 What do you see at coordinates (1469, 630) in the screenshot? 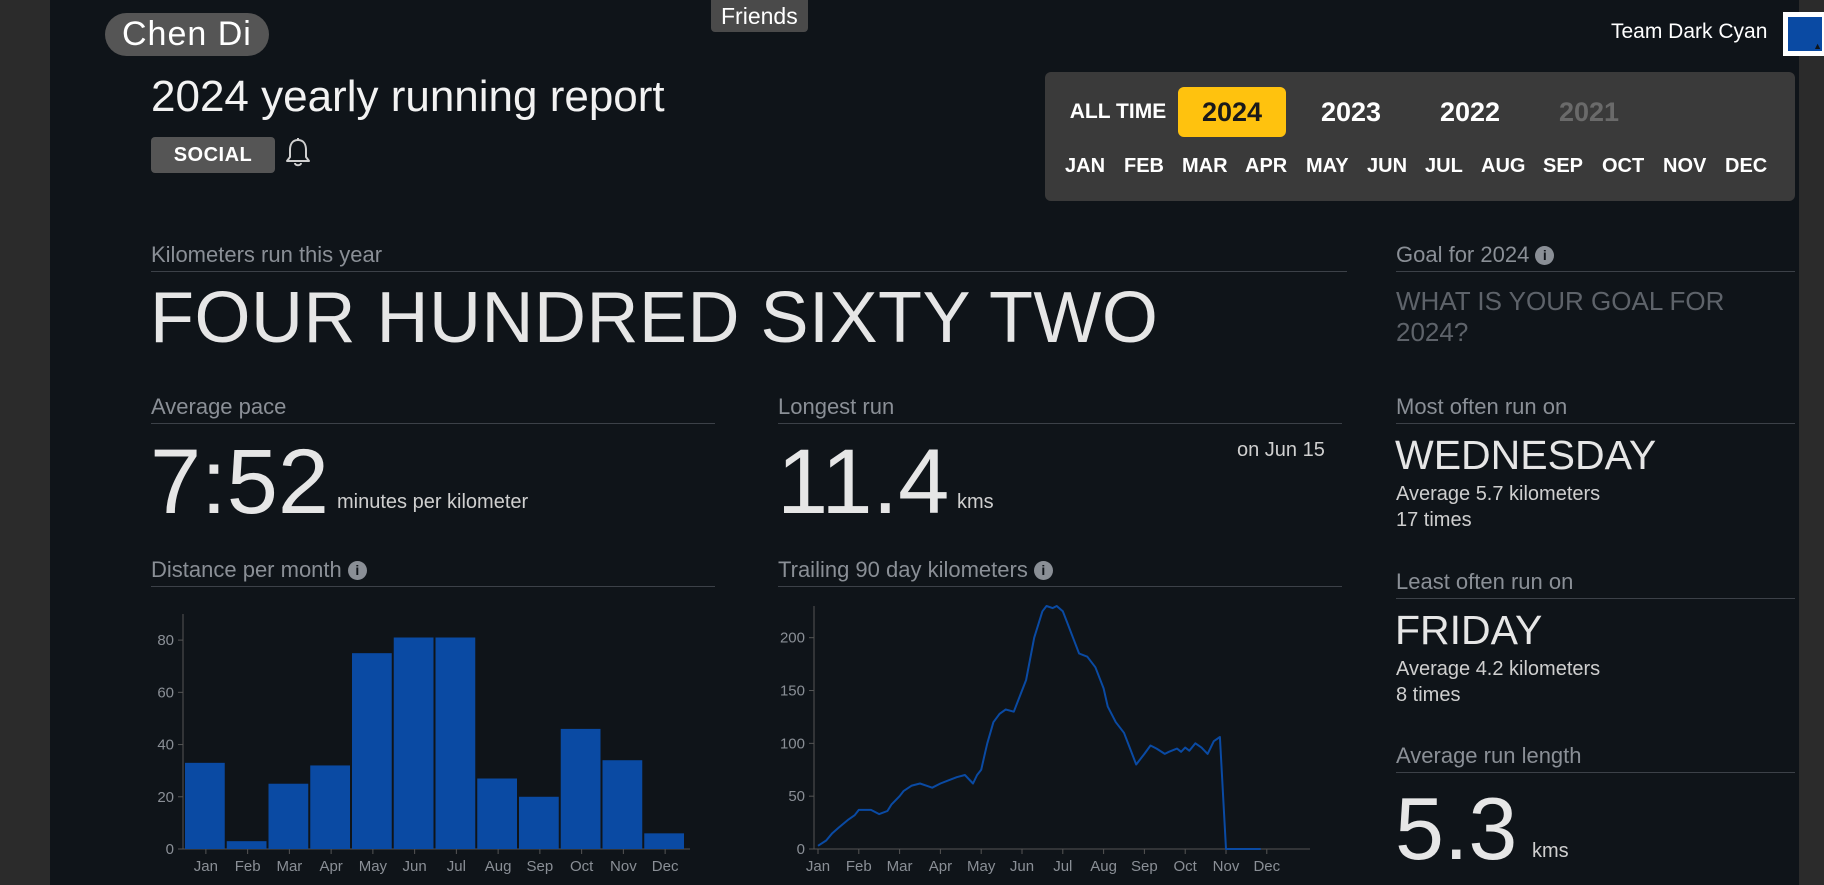
I see `least-often-day: FRIDAY` at bounding box center [1469, 630].